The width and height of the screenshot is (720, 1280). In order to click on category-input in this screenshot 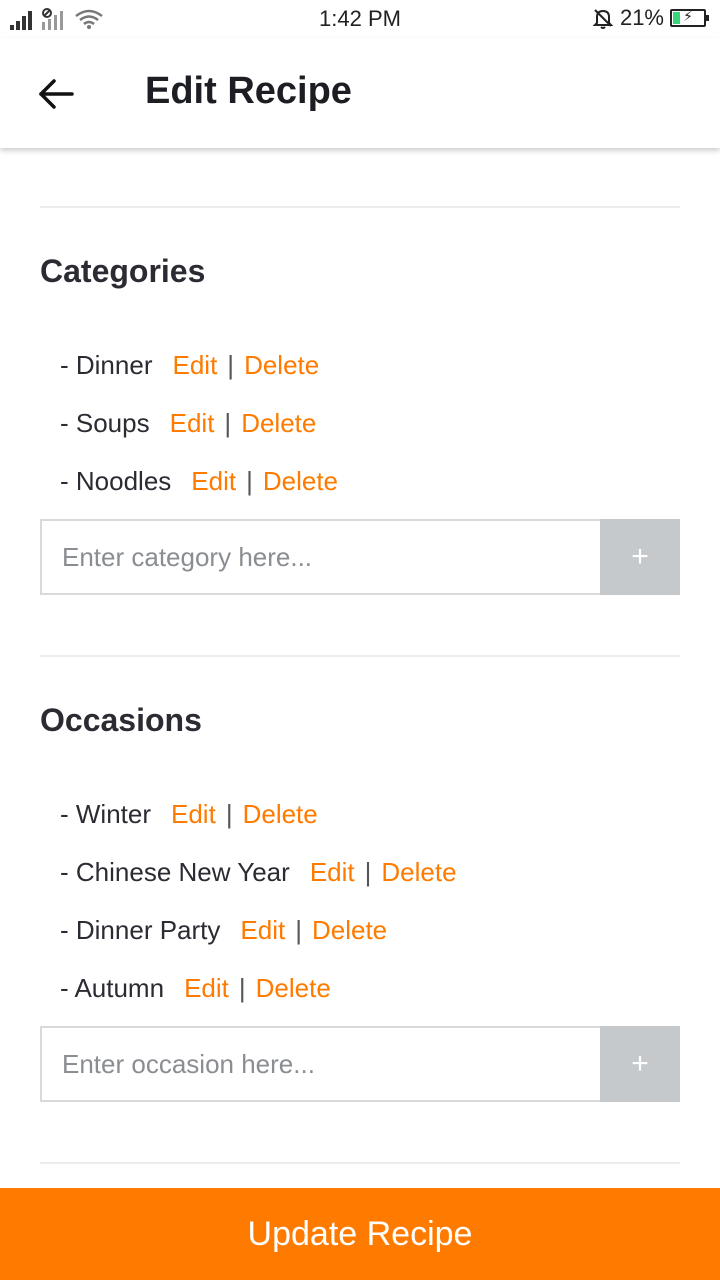, I will do `click(320, 557)`.